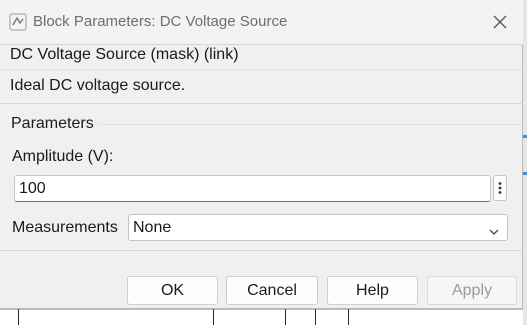  Describe the element at coordinates (160, 21) in the screenshot. I see `window-title: Block Parameters: DC Voltage Source` at that location.